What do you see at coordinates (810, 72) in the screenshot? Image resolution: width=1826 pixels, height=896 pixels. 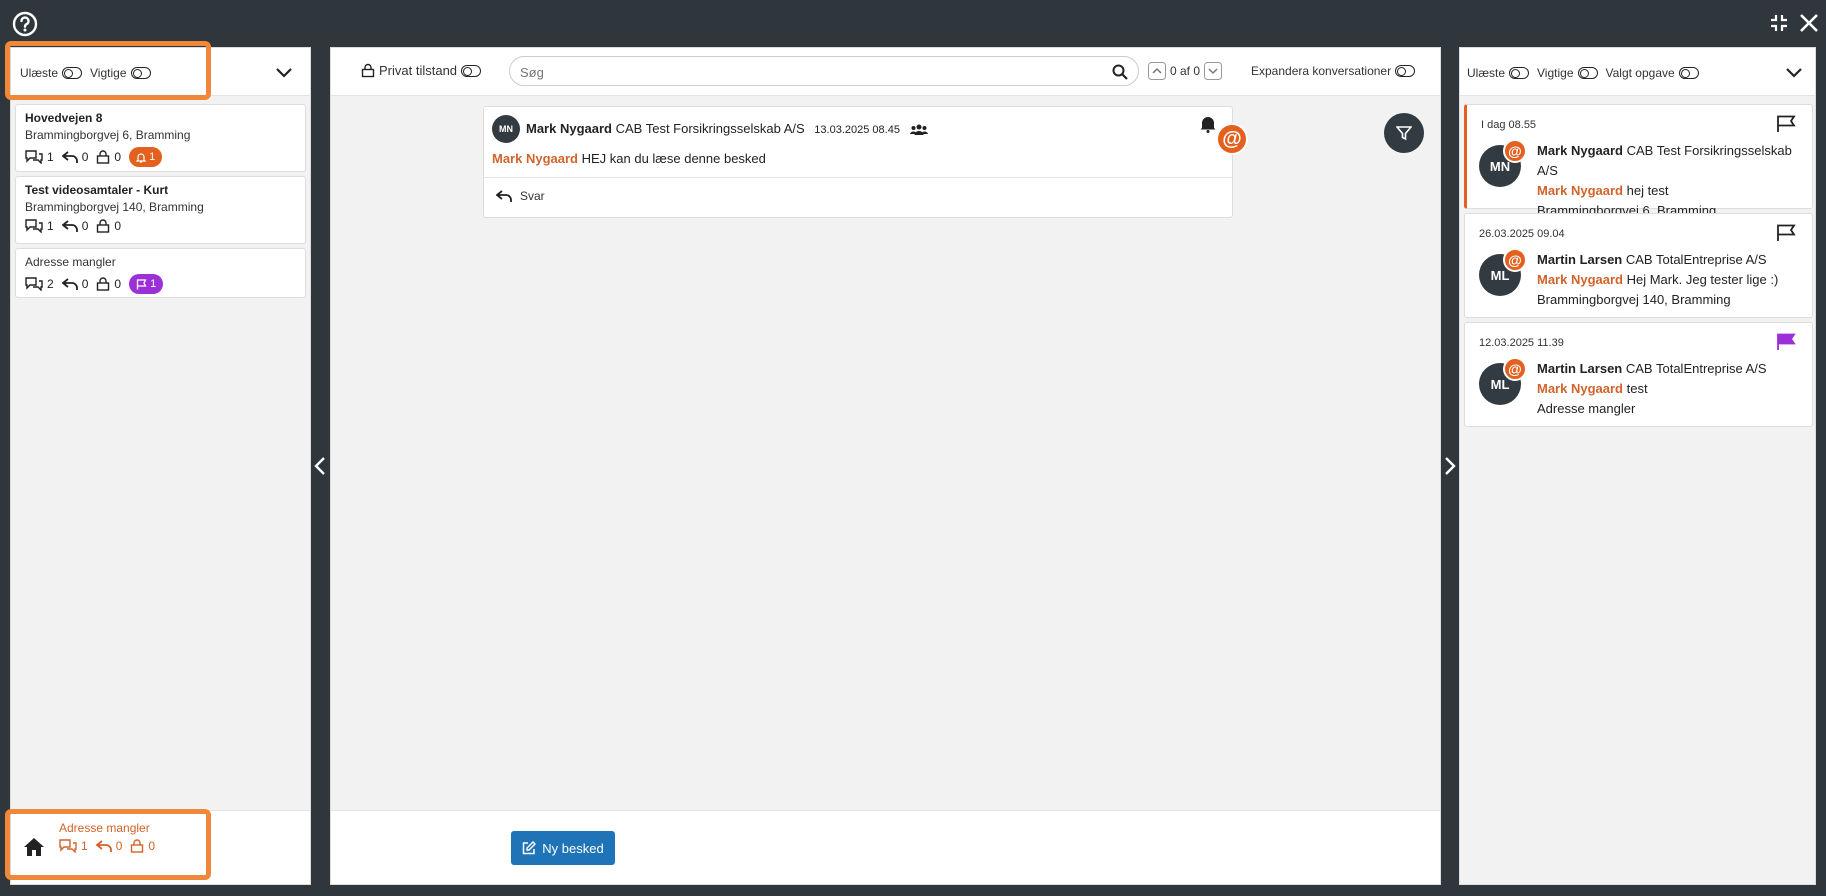 I see `search-input` at bounding box center [810, 72].